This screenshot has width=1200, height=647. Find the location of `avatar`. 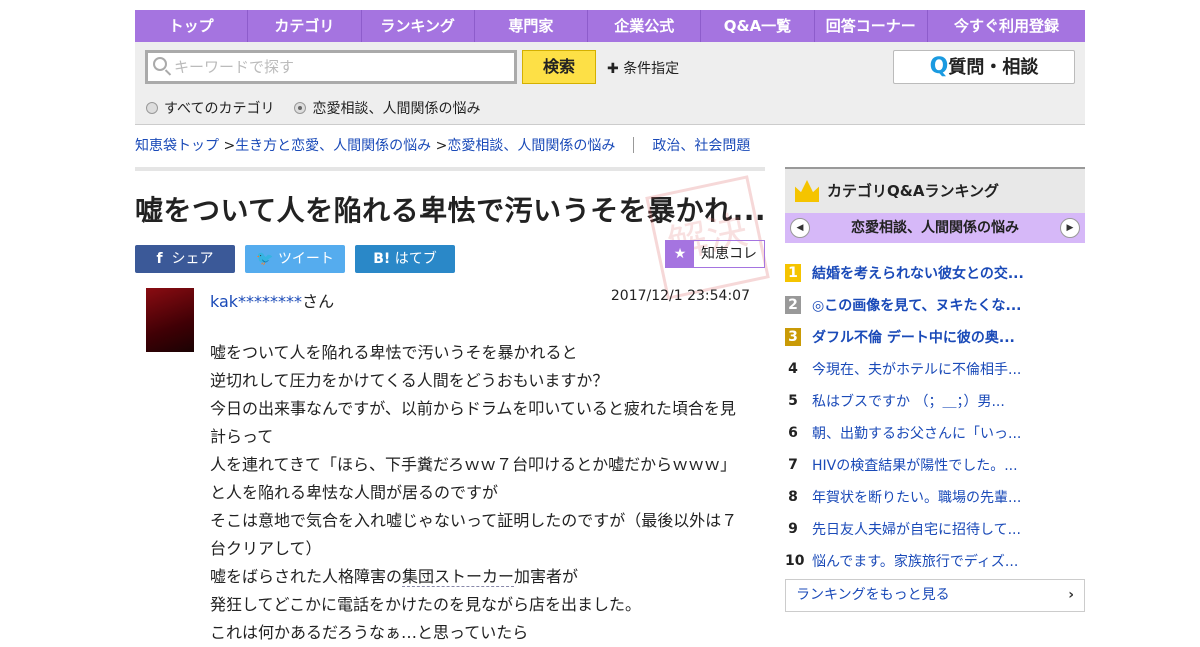

avatar is located at coordinates (170, 320).